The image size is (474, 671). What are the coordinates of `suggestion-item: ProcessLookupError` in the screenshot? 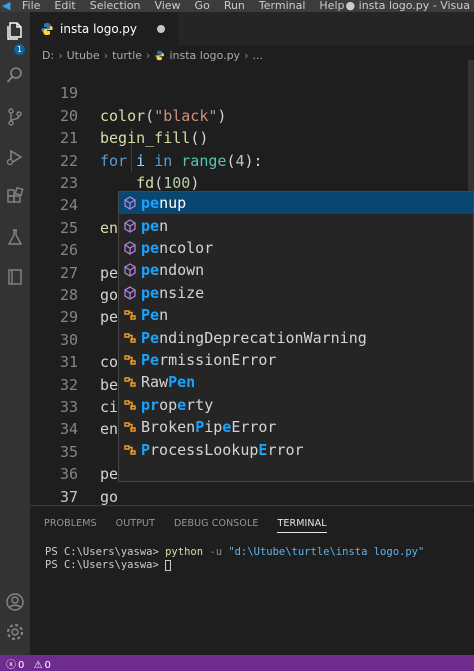 It's located at (296, 449).